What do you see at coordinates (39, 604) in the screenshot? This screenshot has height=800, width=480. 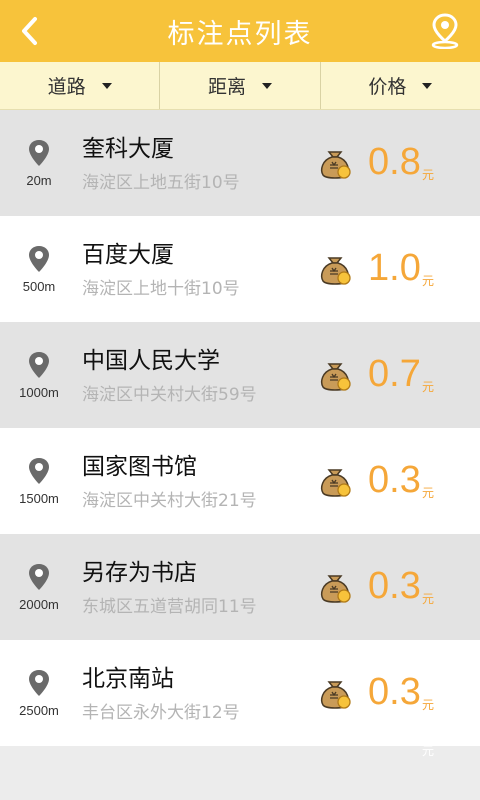 I see `distance-label: 2000m` at bounding box center [39, 604].